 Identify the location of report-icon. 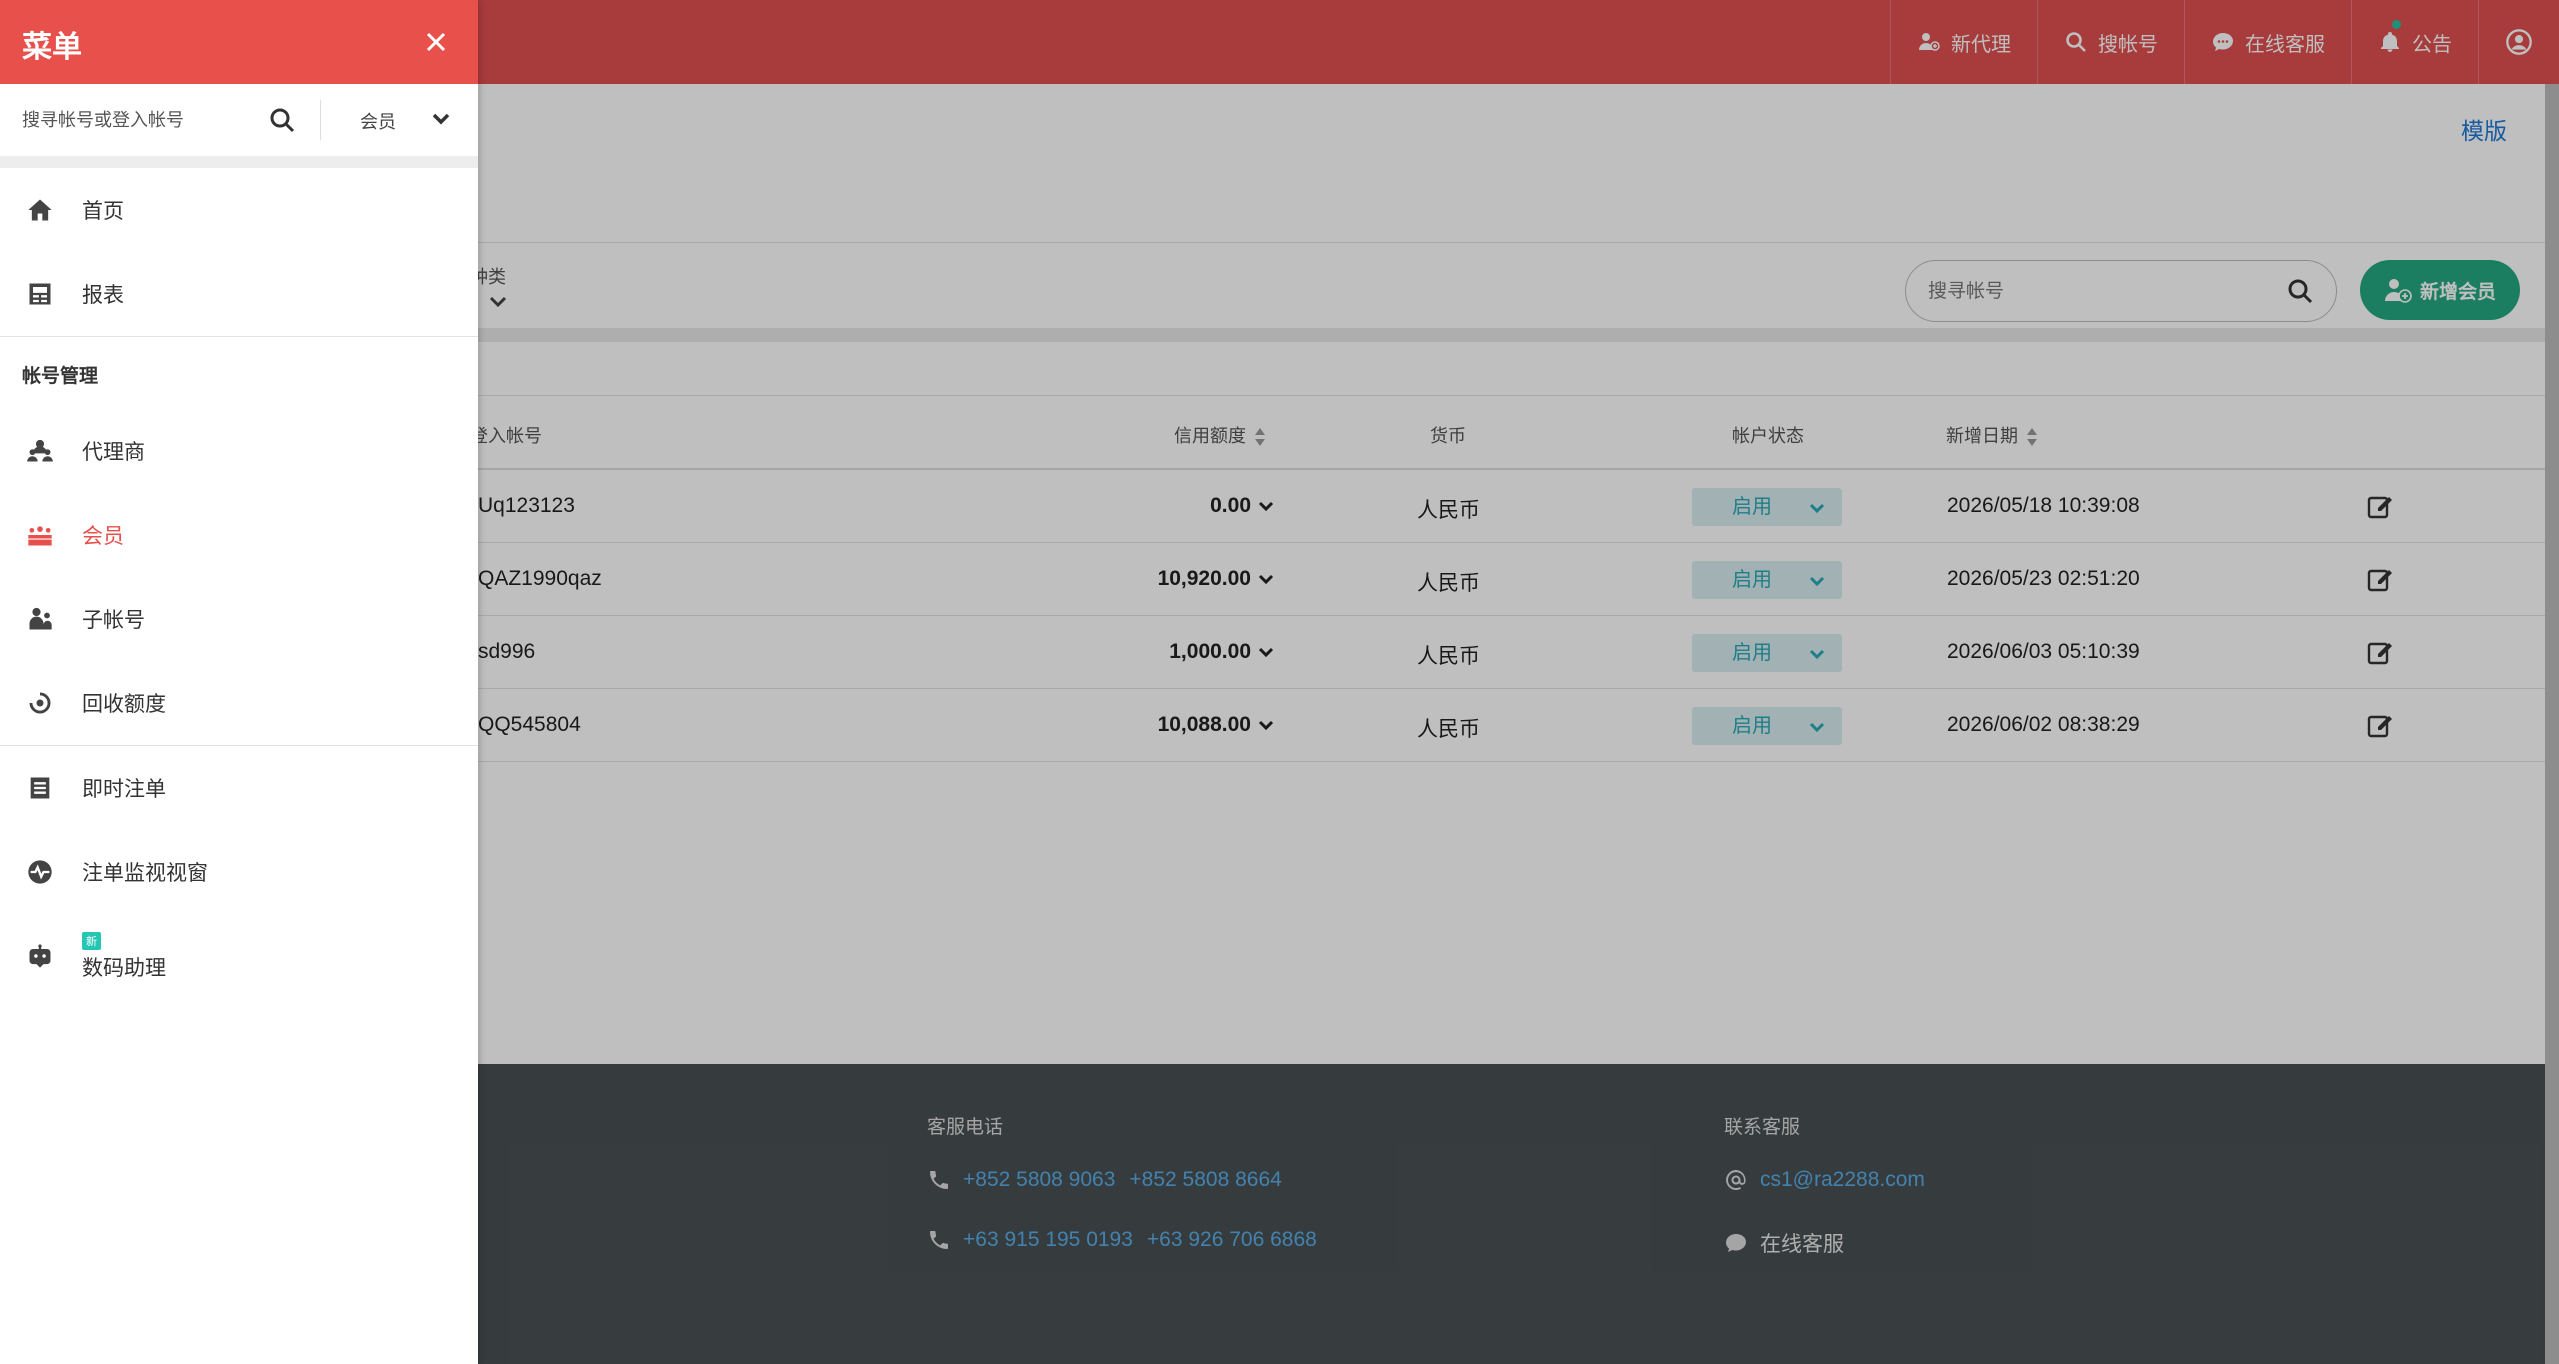
(40, 294).